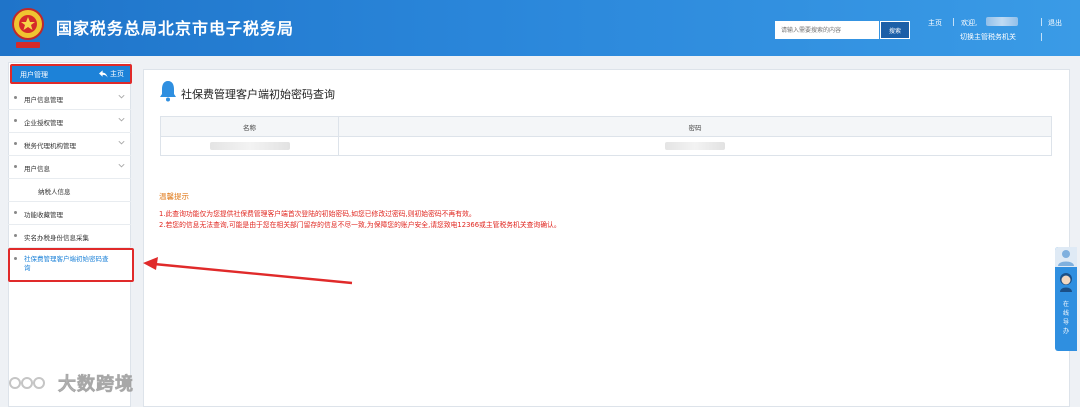  What do you see at coordinates (43, 215) in the screenshot?
I see `sidebar-item-label: 功能收藏管理` at bounding box center [43, 215].